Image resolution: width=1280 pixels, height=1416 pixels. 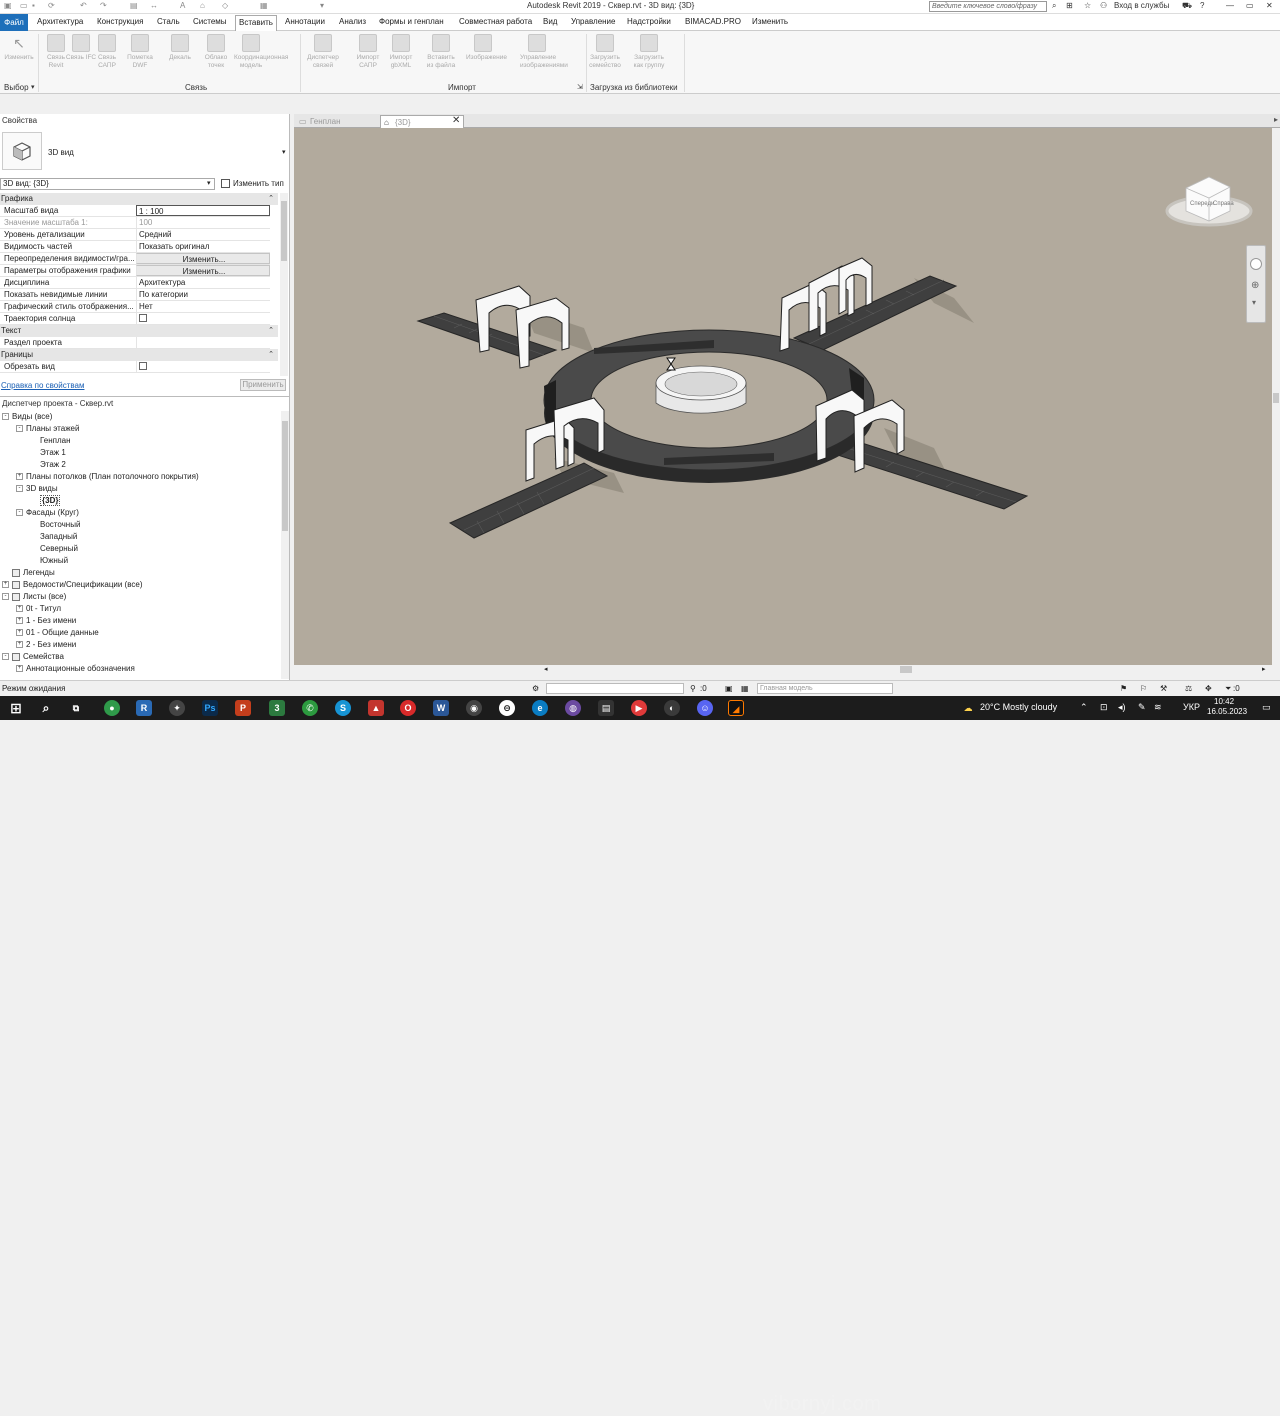 What do you see at coordinates (33, 657) in the screenshot?
I see `tree-item: - Семейства` at bounding box center [33, 657].